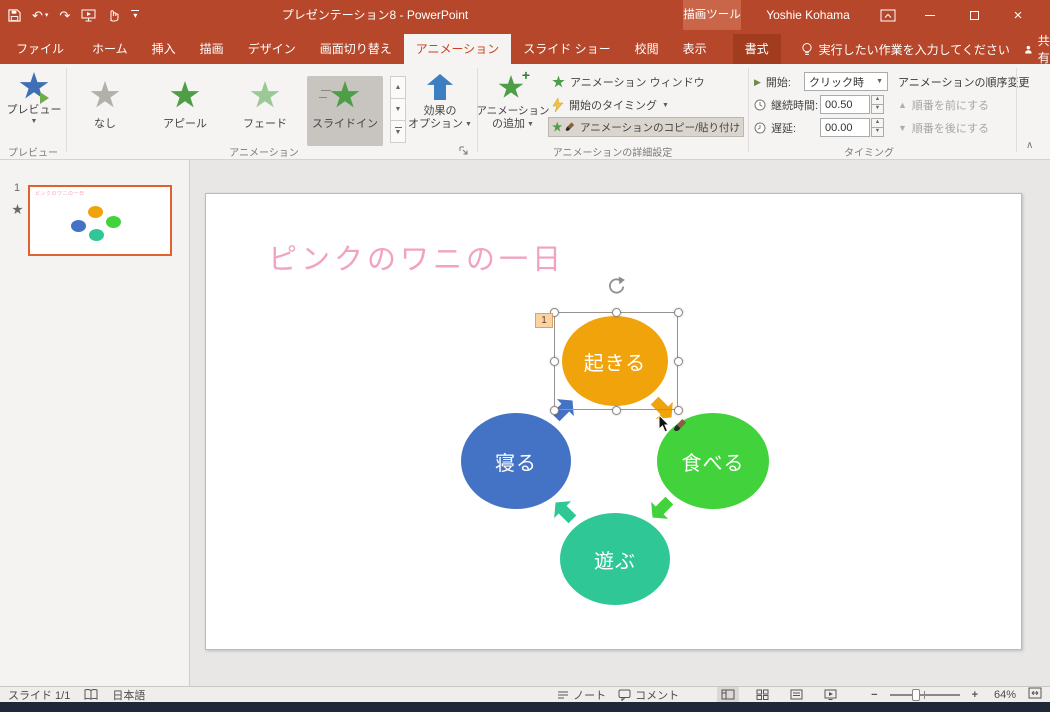 The width and height of the screenshot is (1050, 712). I want to click on tell-me-box: 実行したい作業を入力してください, so click(905, 49).